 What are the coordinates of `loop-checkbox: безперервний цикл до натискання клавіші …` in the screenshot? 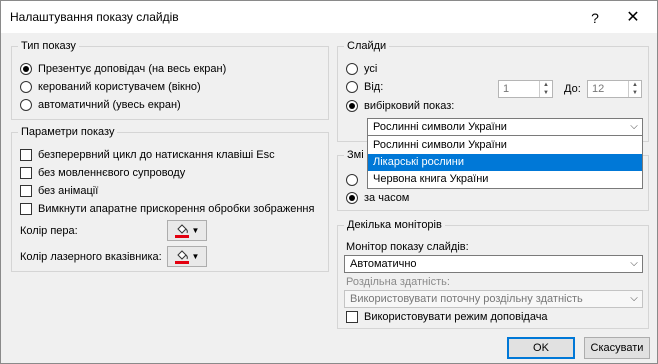 It's located at (147, 155).